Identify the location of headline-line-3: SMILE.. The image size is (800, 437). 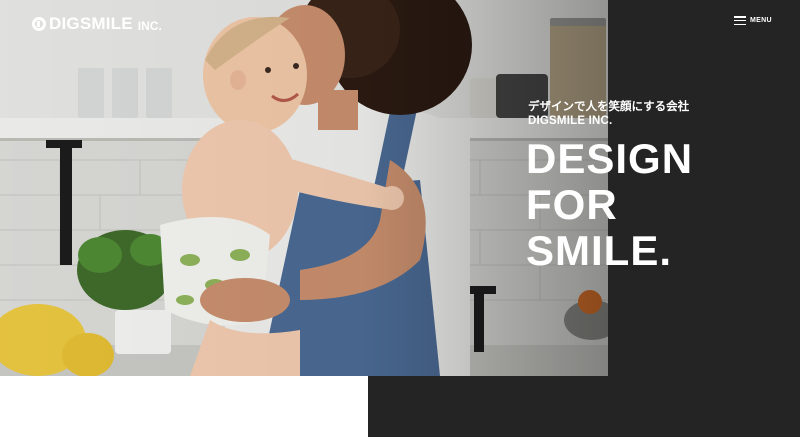
(599, 250).